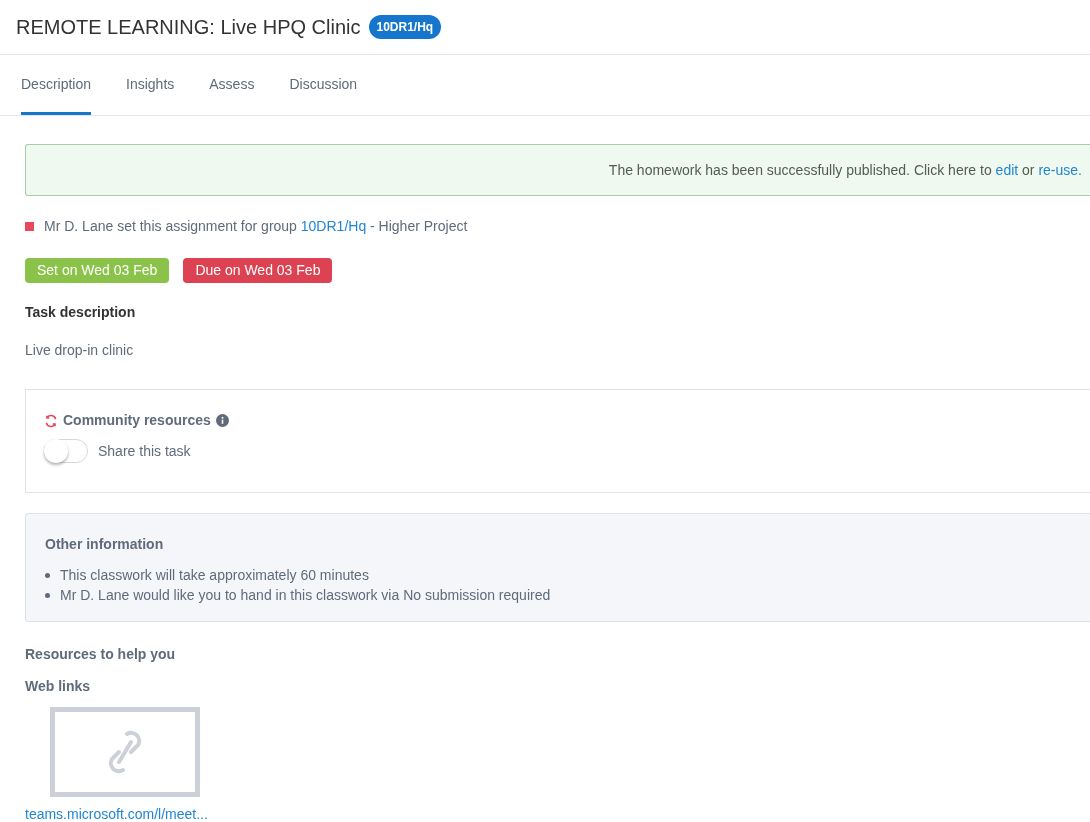 This screenshot has width=1090, height=822. What do you see at coordinates (97, 270) in the screenshot?
I see `date-label: Set on Wed 03 Feb` at bounding box center [97, 270].